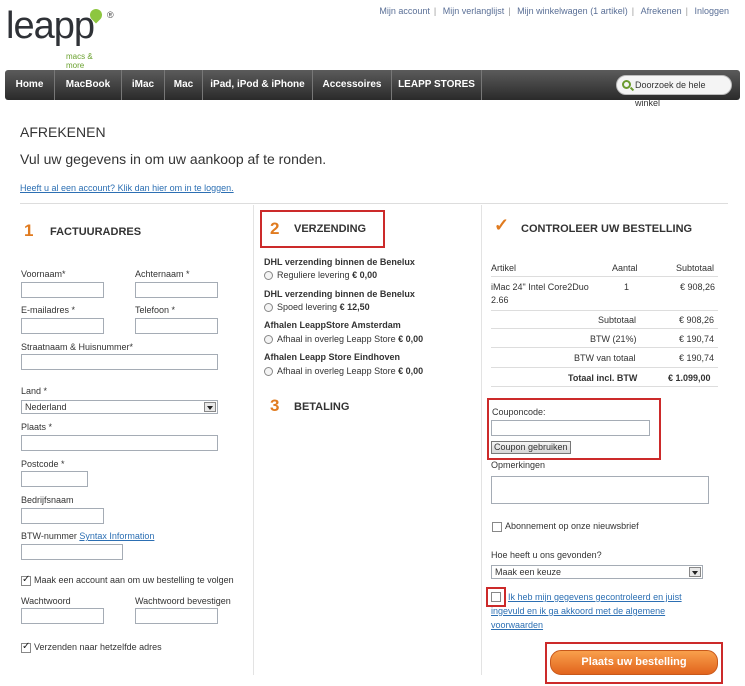 The image size is (745, 686). I want to click on found-label: Hoe heeft u ons gevonden?, so click(546, 555).